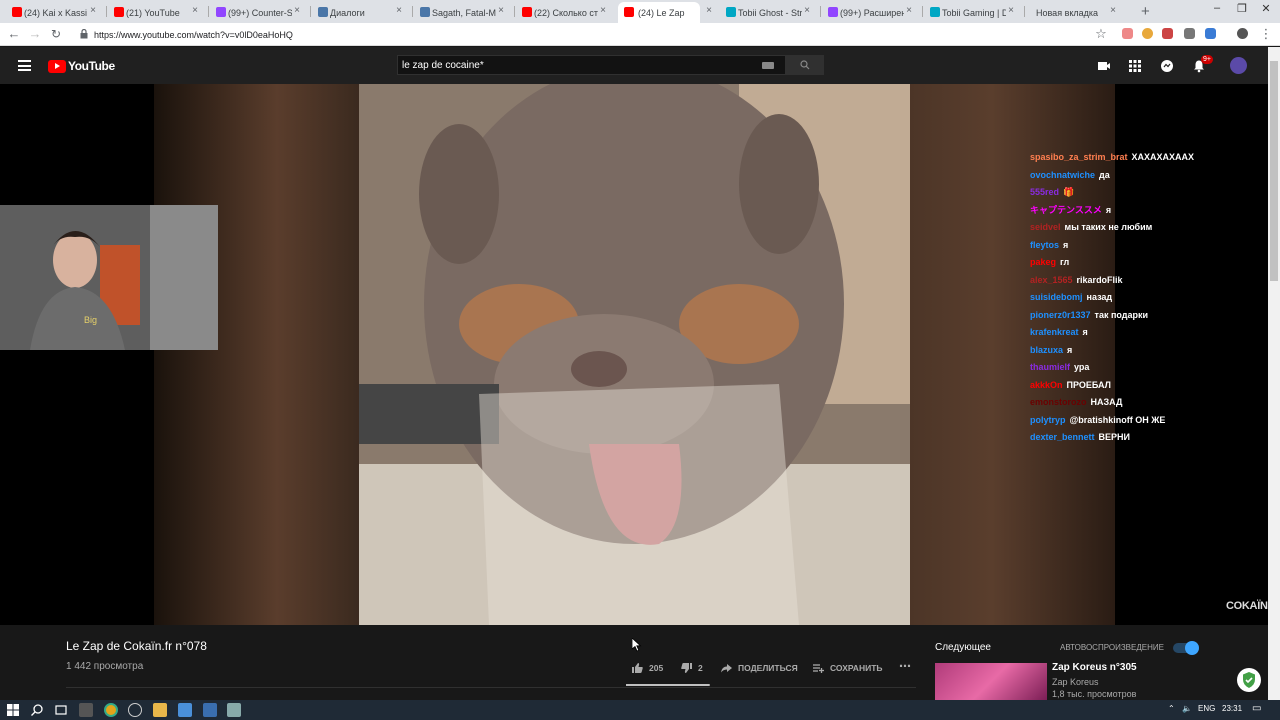 The image size is (1280, 720). Describe the element at coordinates (1056, 297) in the screenshot. I see `chat-username: suisidebomj` at that location.